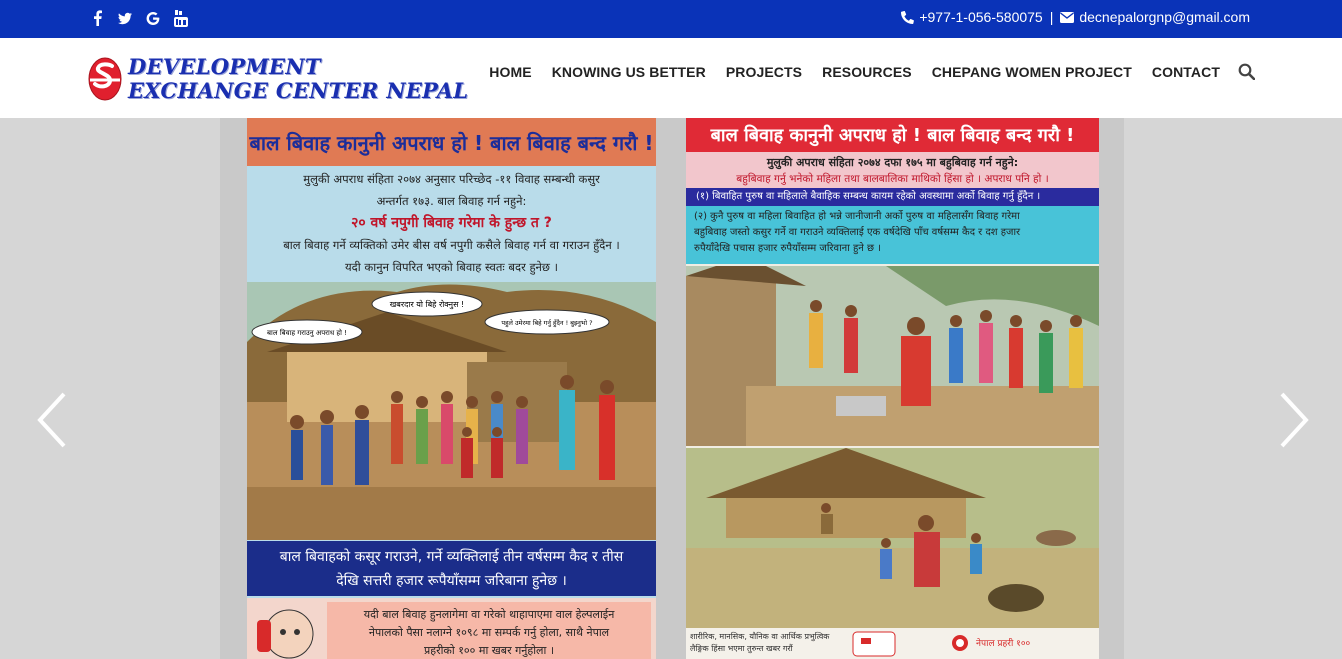 This screenshot has width=1342, height=659. Describe the element at coordinates (224, 66) in the screenshot. I see `logo-line-1: DEVELOPMENT` at that location.